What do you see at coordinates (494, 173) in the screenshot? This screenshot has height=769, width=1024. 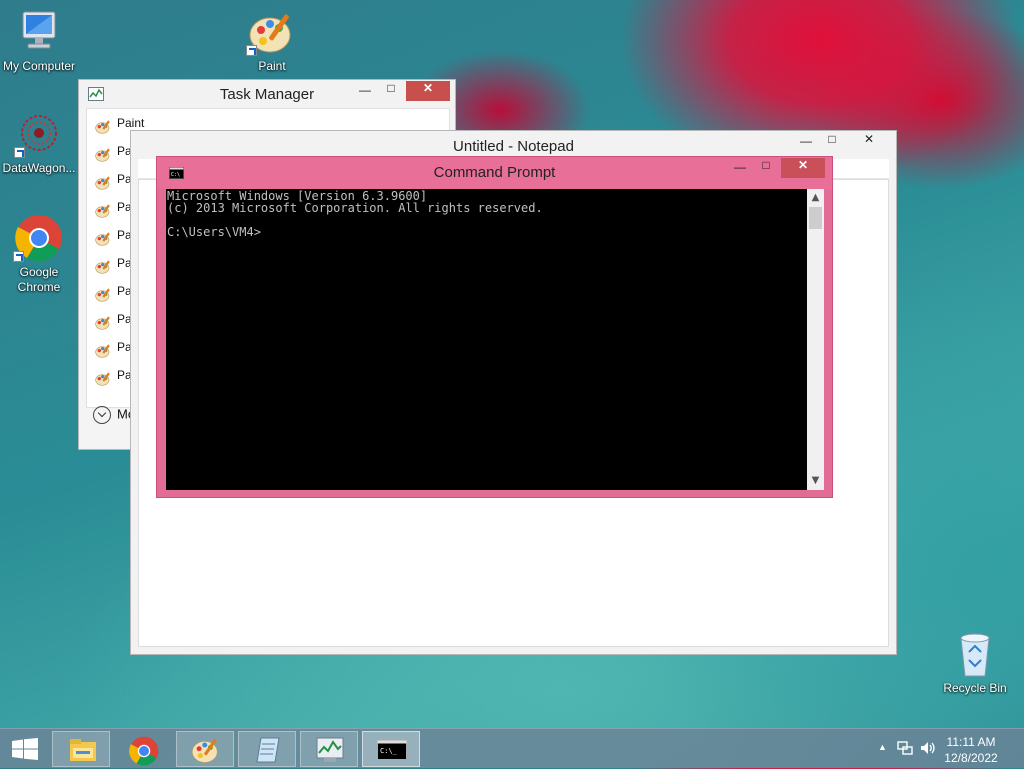 I see `command-prompt-titlebar: C:\ Command Prompt — □ ✕` at bounding box center [494, 173].